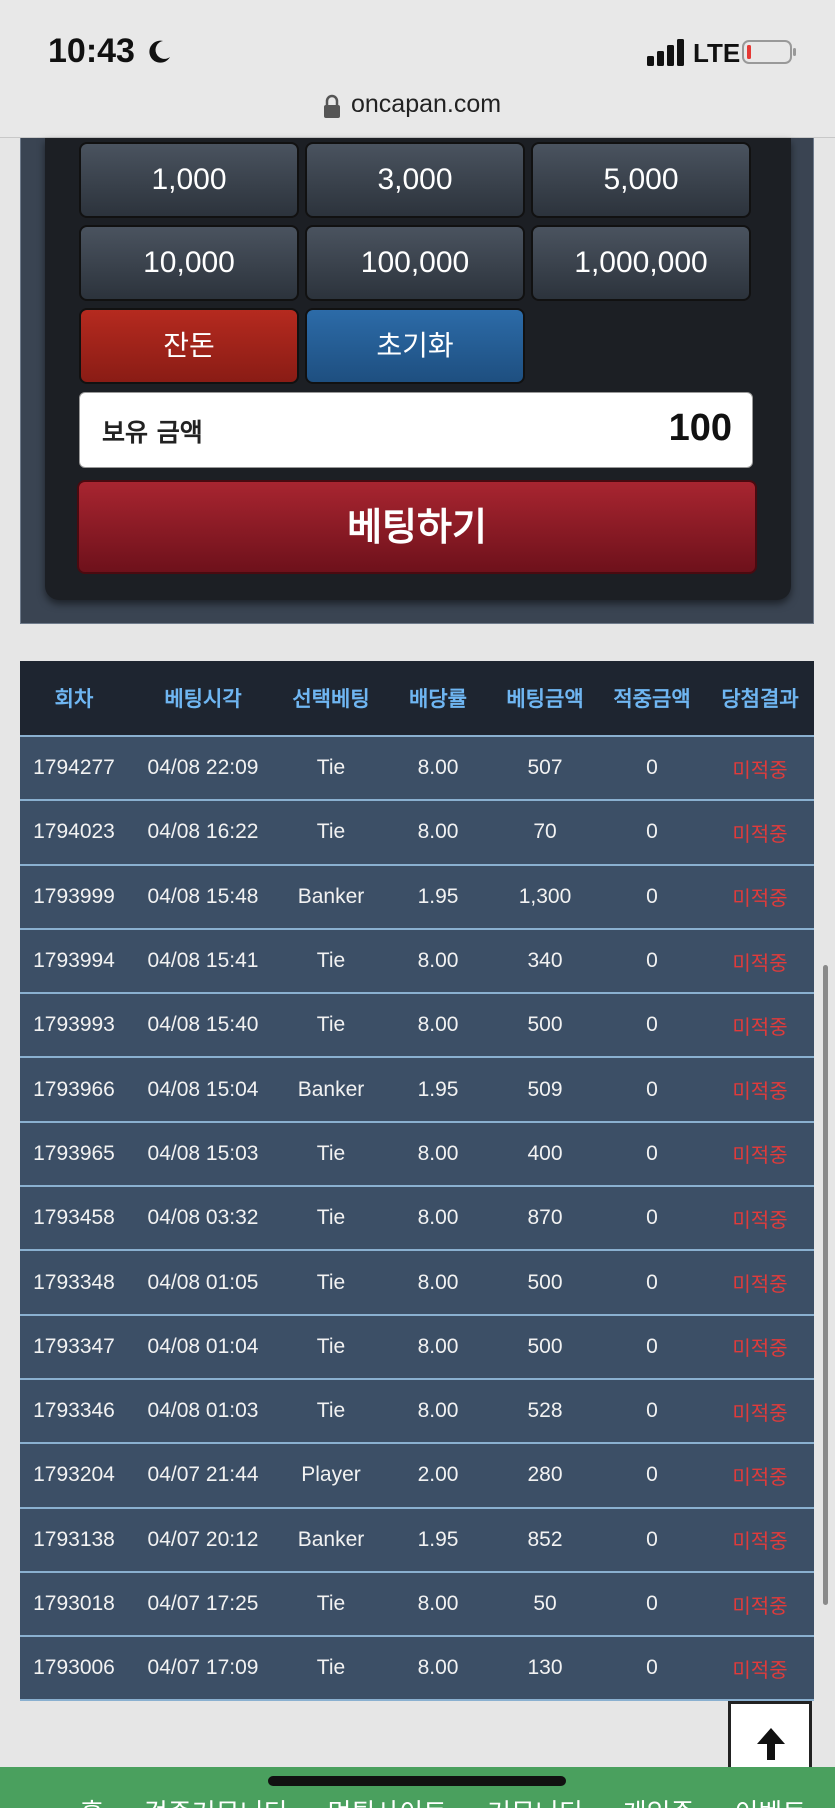 This screenshot has width=835, height=1808. What do you see at coordinates (438, 1475) in the screenshot?
I see `cell-odds: 2.00` at bounding box center [438, 1475].